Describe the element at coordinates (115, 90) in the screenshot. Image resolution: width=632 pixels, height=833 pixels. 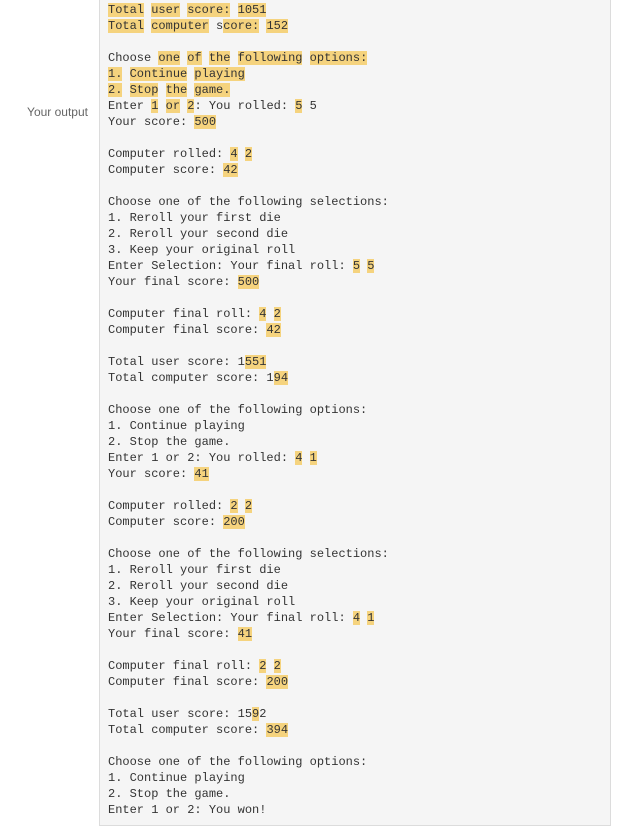
I see `diff-highlight: 2.` at that location.